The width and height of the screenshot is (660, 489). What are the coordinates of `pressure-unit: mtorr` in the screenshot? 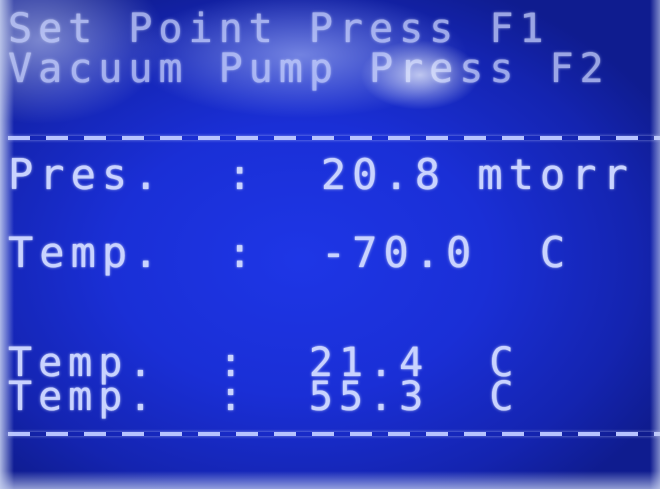 It's located at (555, 174).